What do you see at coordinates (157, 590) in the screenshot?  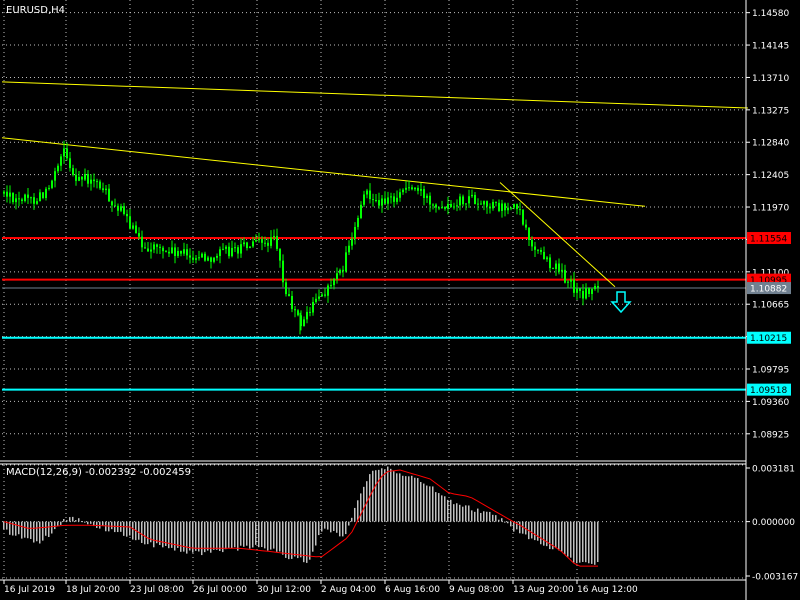 I see `time-tick-label: 23 Jul 08:00` at bounding box center [157, 590].